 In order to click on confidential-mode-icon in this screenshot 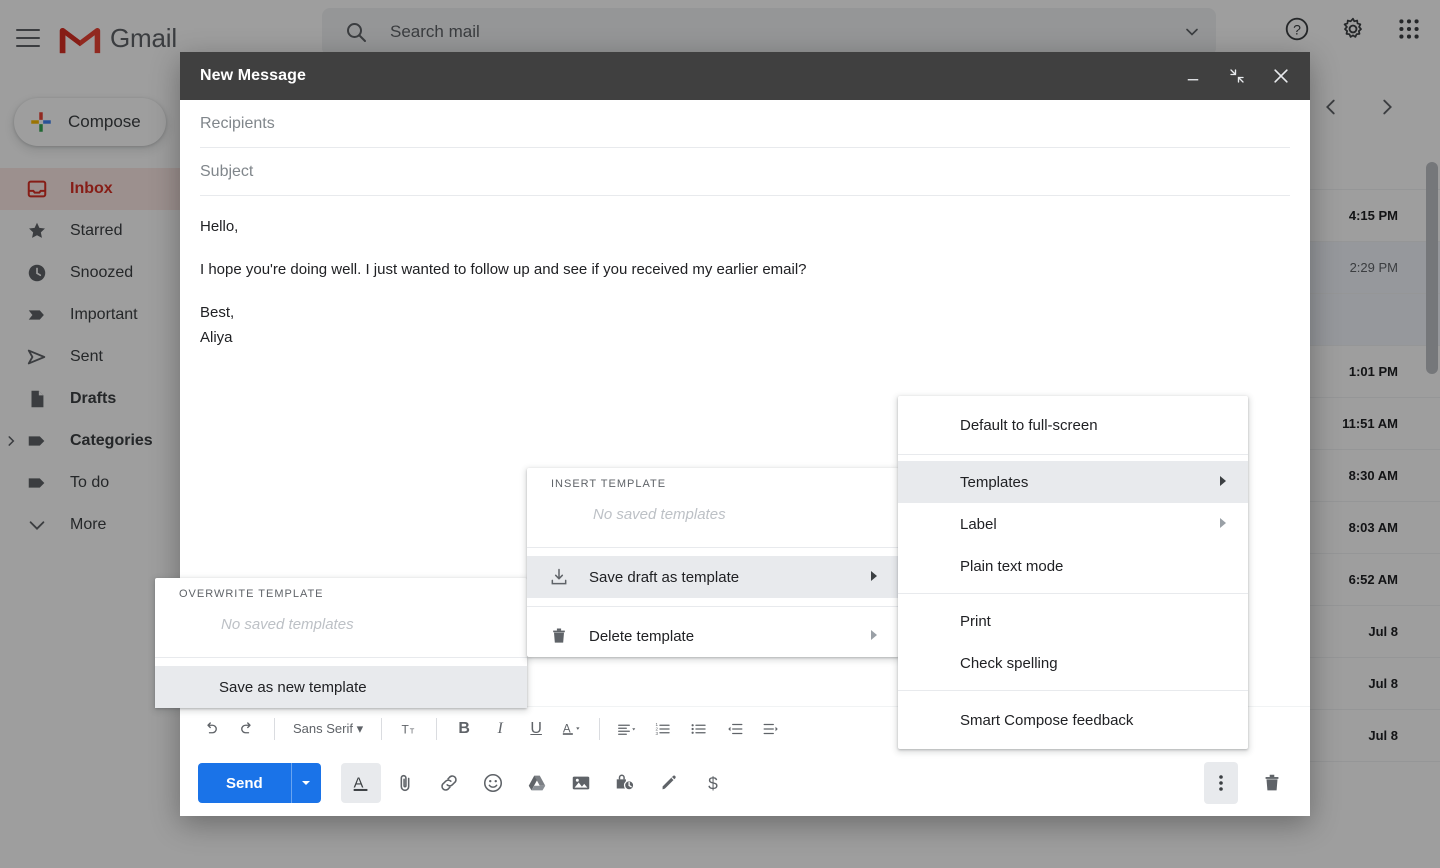, I will do `click(625, 783)`.